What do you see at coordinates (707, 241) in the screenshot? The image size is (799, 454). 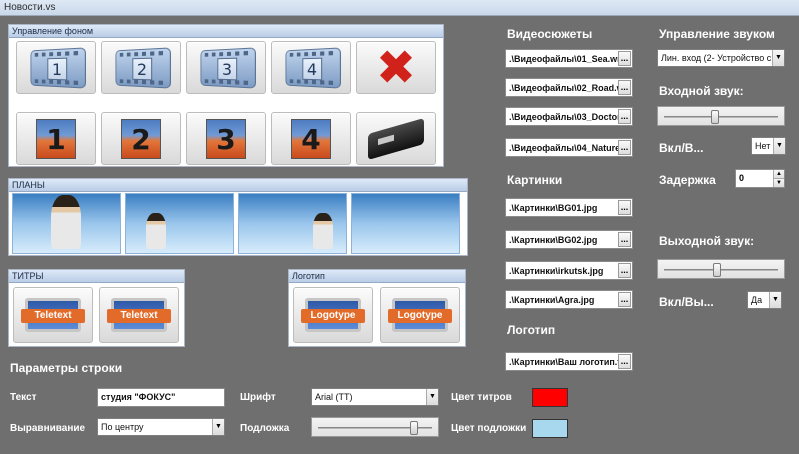 I see `output-sound-label: Выходной звук:` at bounding box center [707, 241].